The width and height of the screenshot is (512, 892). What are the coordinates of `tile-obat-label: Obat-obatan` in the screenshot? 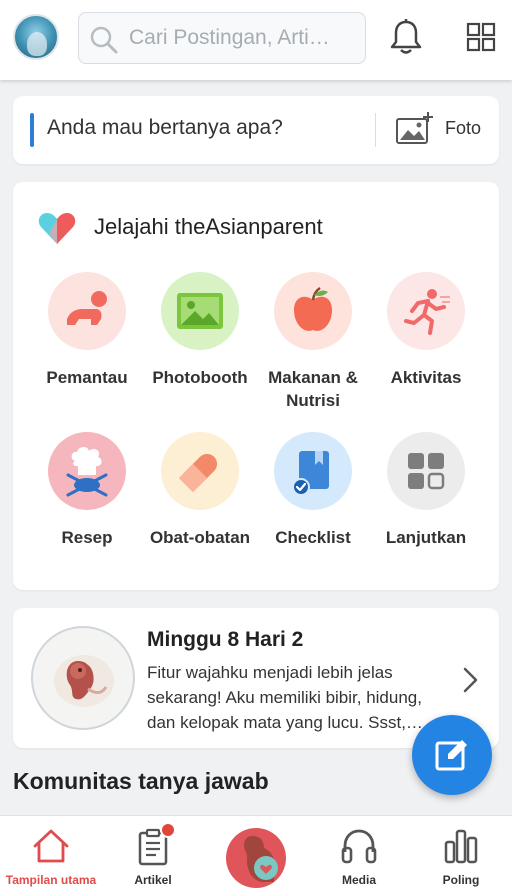 It's located at (200, 537).